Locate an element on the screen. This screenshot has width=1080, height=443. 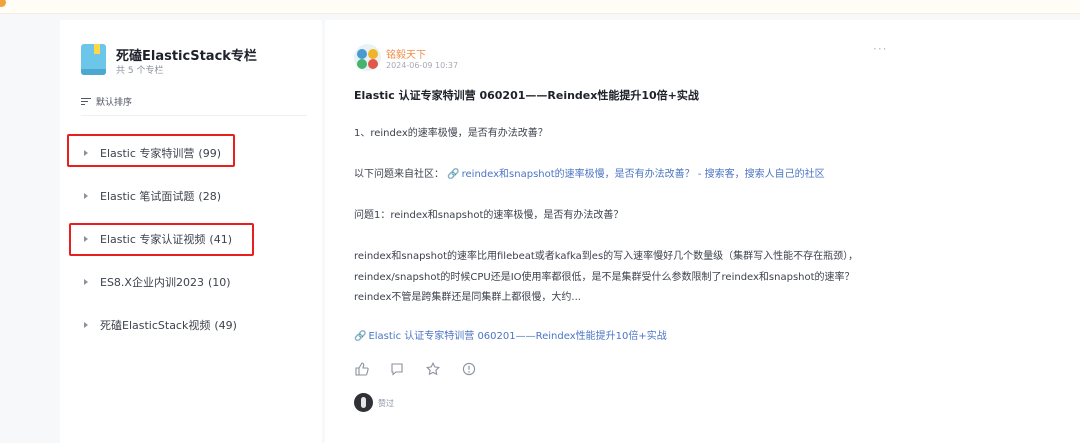
column-item: Elastic 专家认证视频 (41) is located at coordinates (156, 239).